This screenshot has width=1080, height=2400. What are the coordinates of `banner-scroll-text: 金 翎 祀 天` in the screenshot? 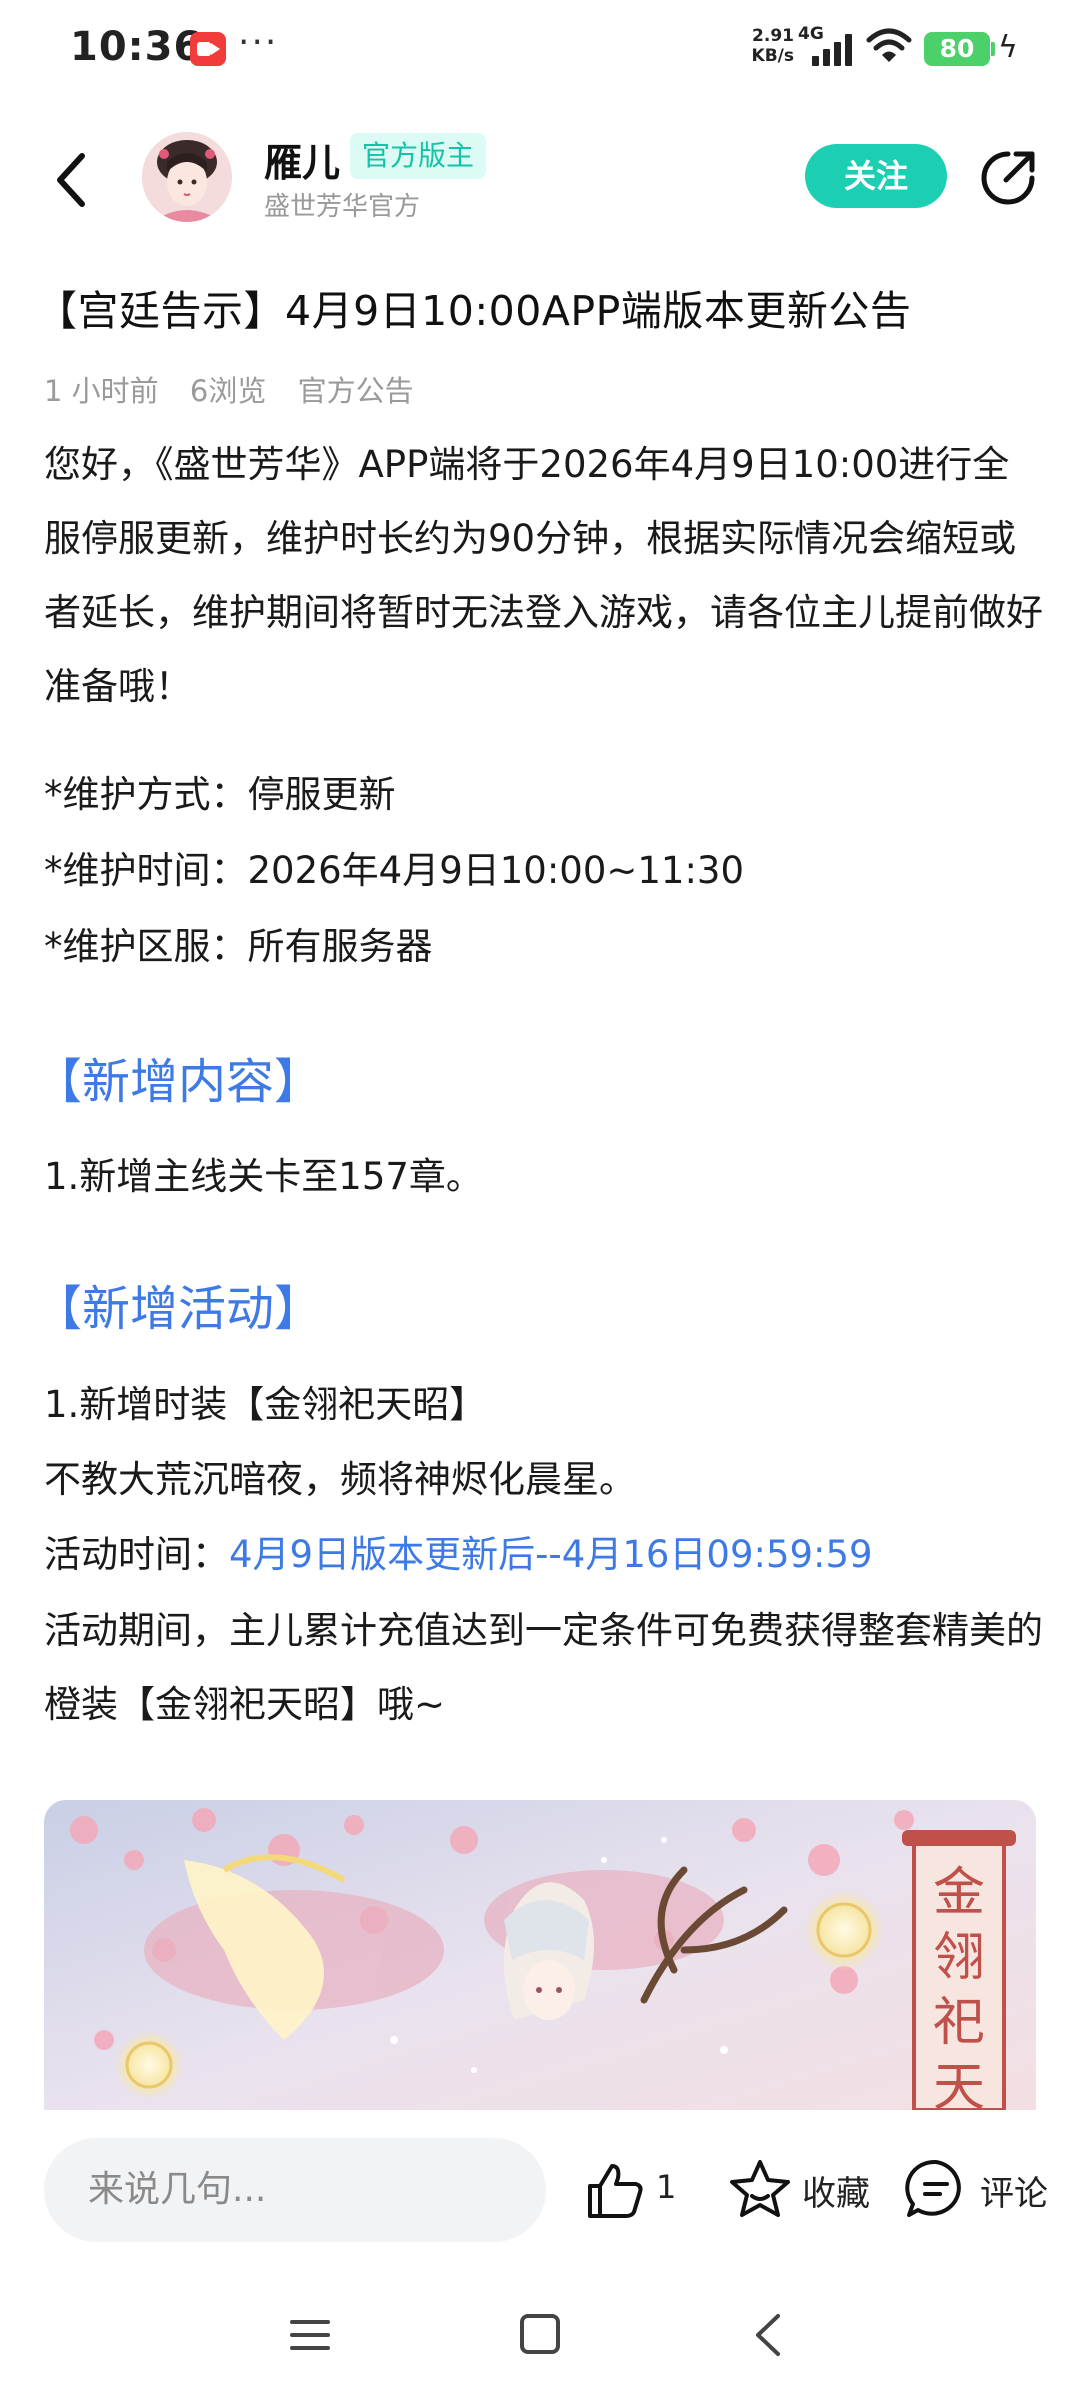 It's located at (959, 1986).